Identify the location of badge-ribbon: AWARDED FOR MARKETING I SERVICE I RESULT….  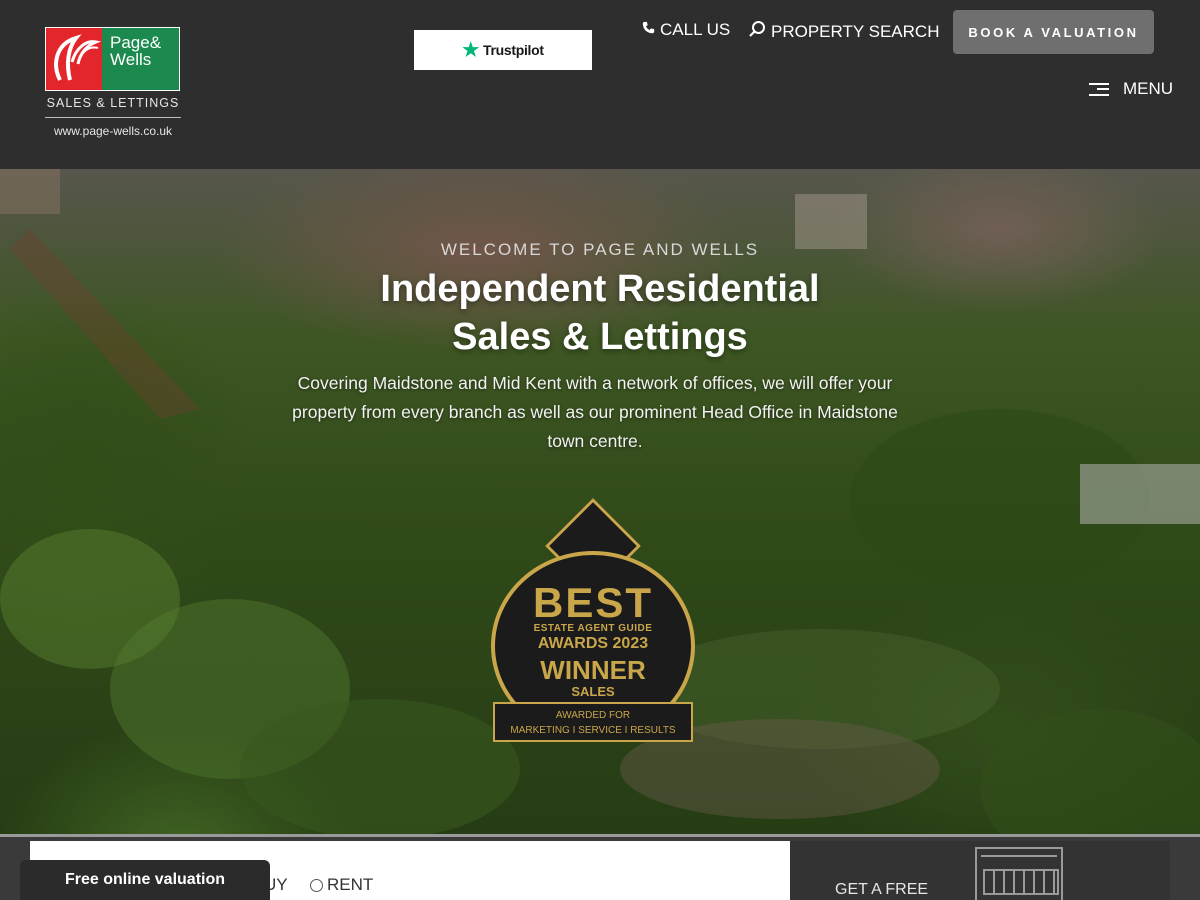
(593, 722).